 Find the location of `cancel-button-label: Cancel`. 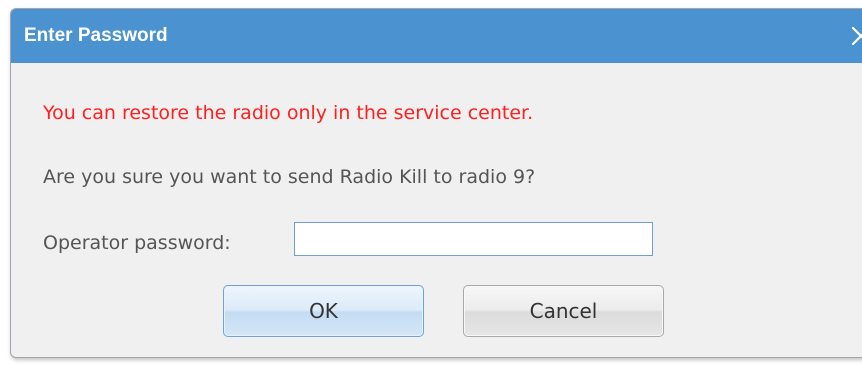

cancel-button-label: Cancel is located at coordinates (563, 311).